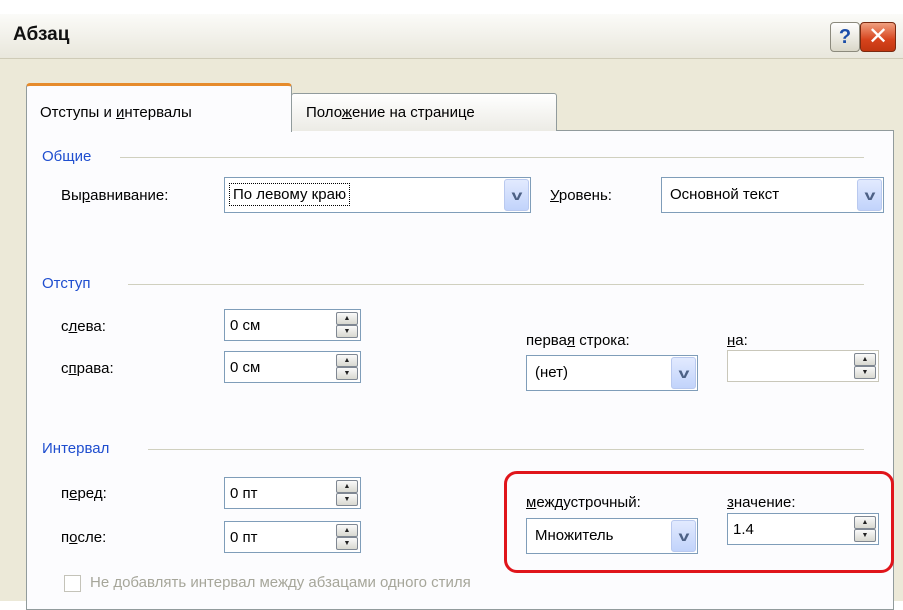 Image resolution: width=903 pixels, height=610 pixels. Describe the element at coordinates (290, 194) in the screenshot. I see `alignment-value: По левому краю` at that location.